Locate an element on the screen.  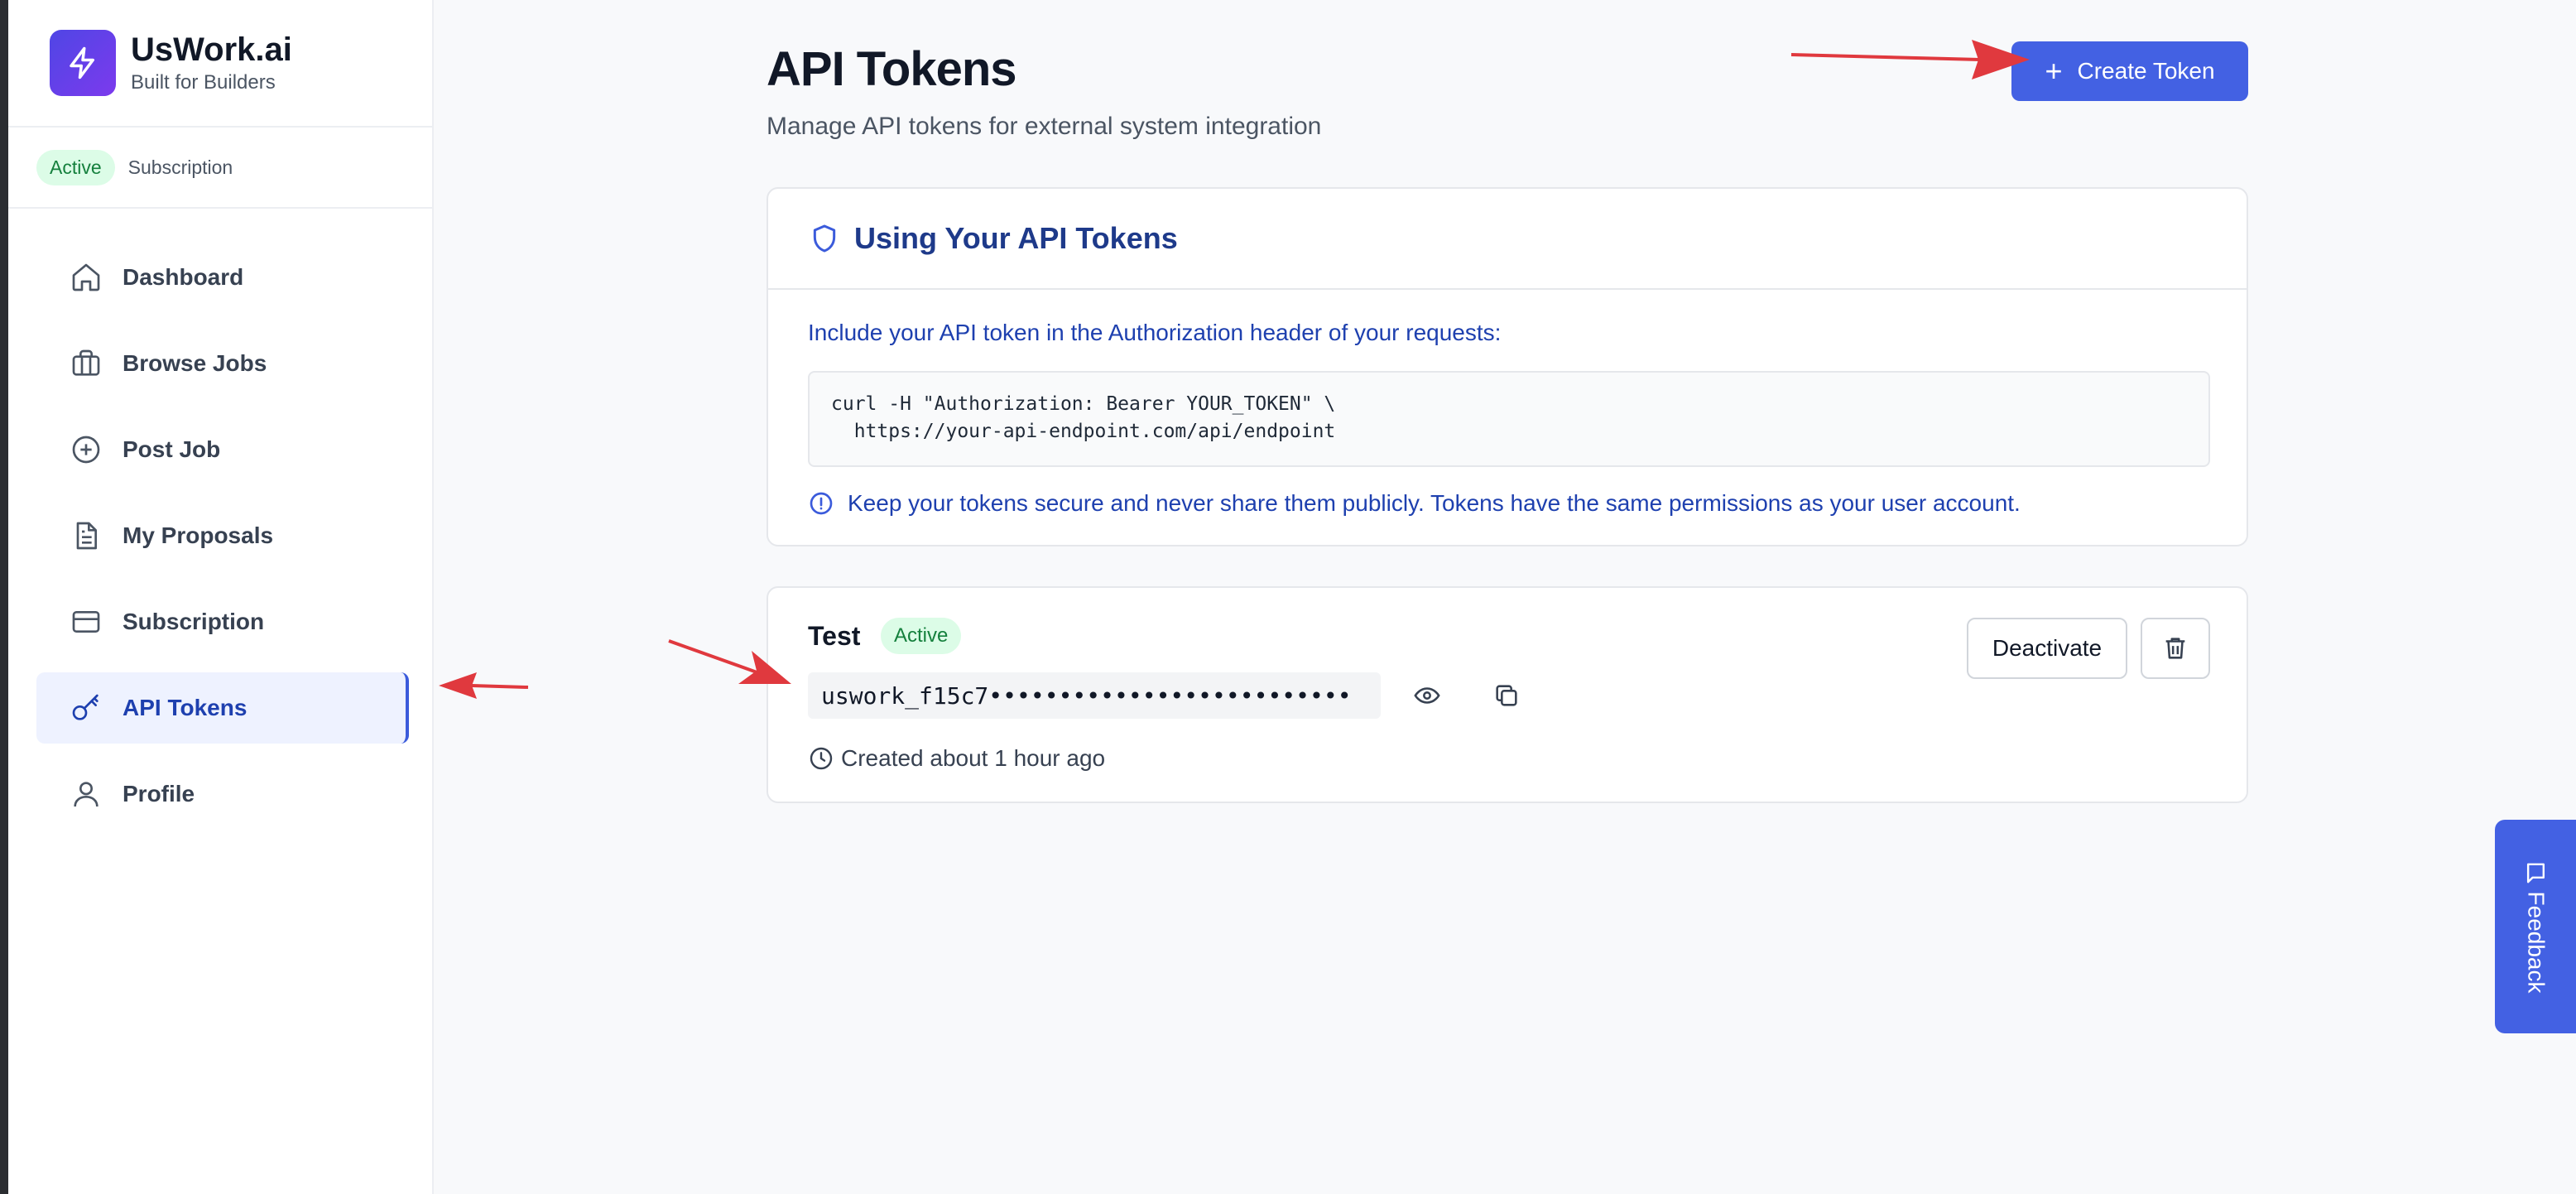
feedback-label: Feedback is located at coordinates (2536, 942).